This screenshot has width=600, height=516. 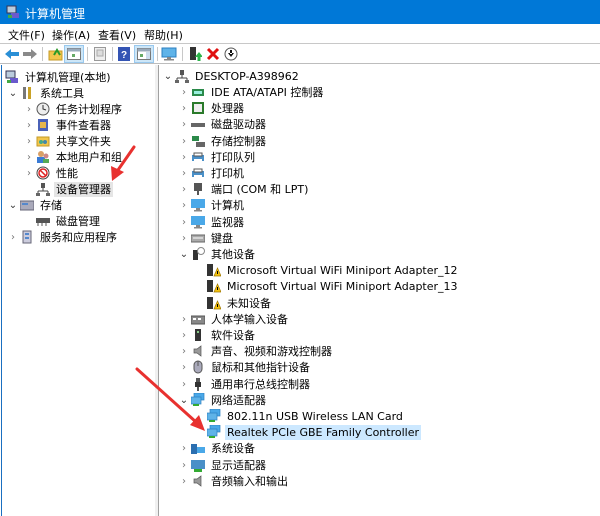 What do you see at coordinates (117, 35) in the screenshot?
I see `menu-view: 查看(V)` at bounding box center [117, 35].